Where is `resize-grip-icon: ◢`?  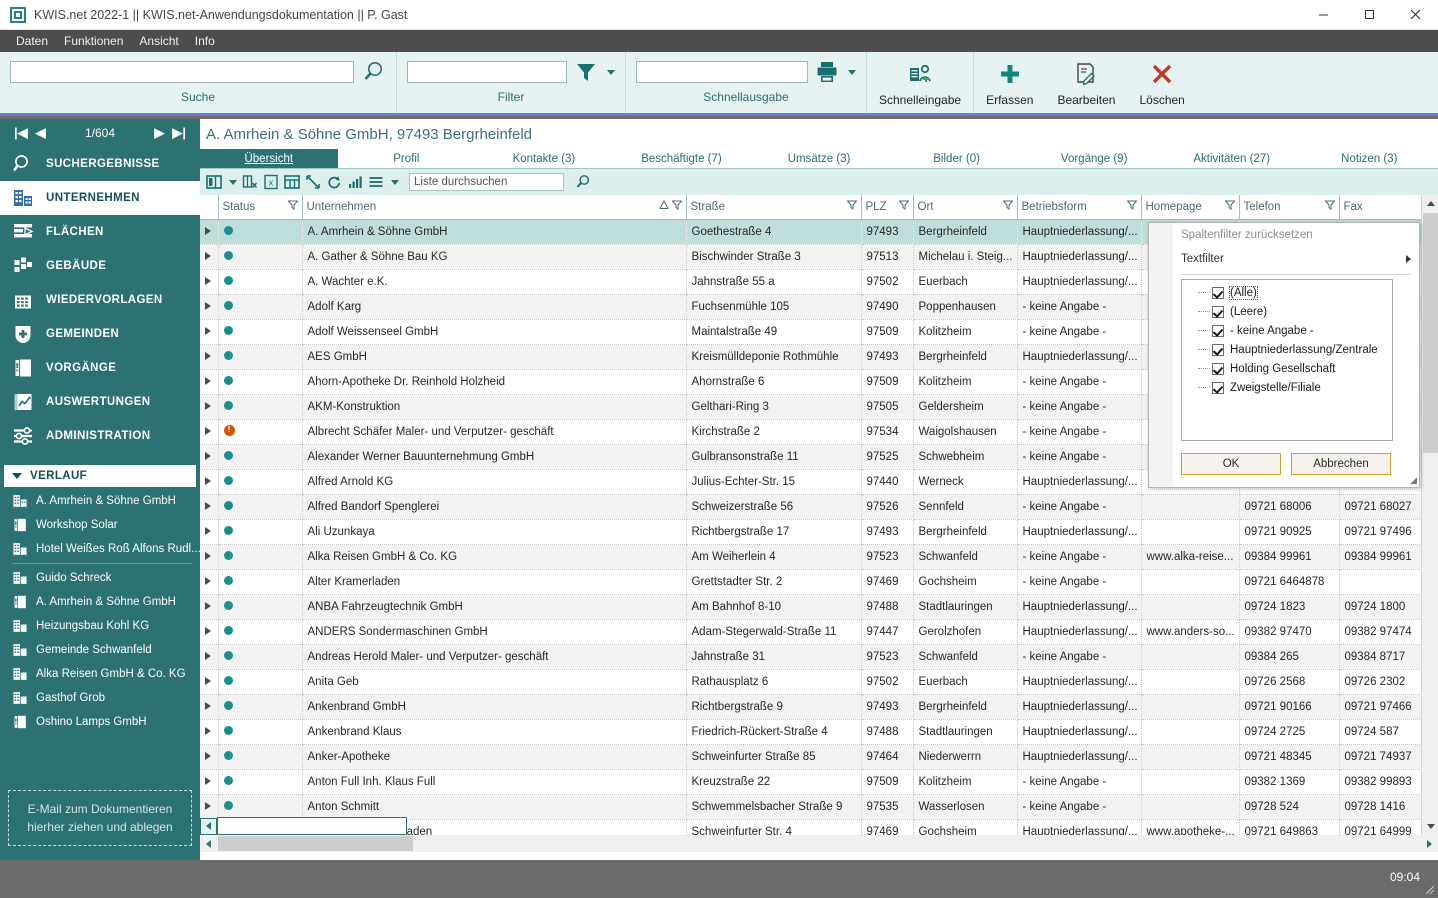
resize-grip-icon: ◢ is located at coordinates (1413, 480).